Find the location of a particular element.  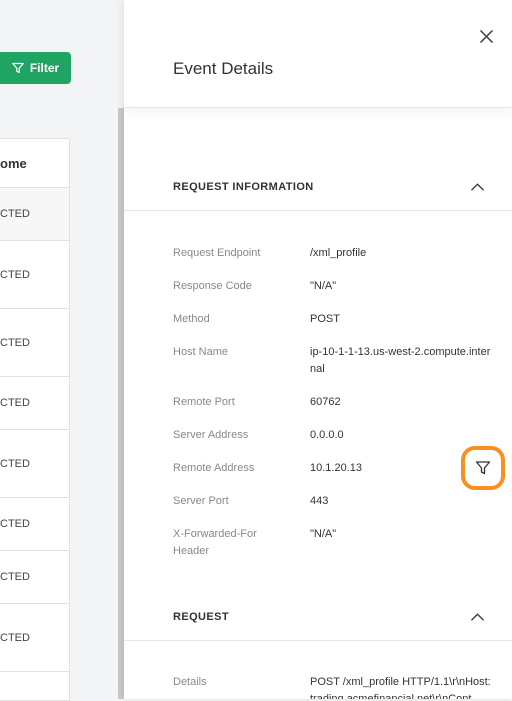

field-value: 0.0.0.0 is located at coordinates (327, 435).